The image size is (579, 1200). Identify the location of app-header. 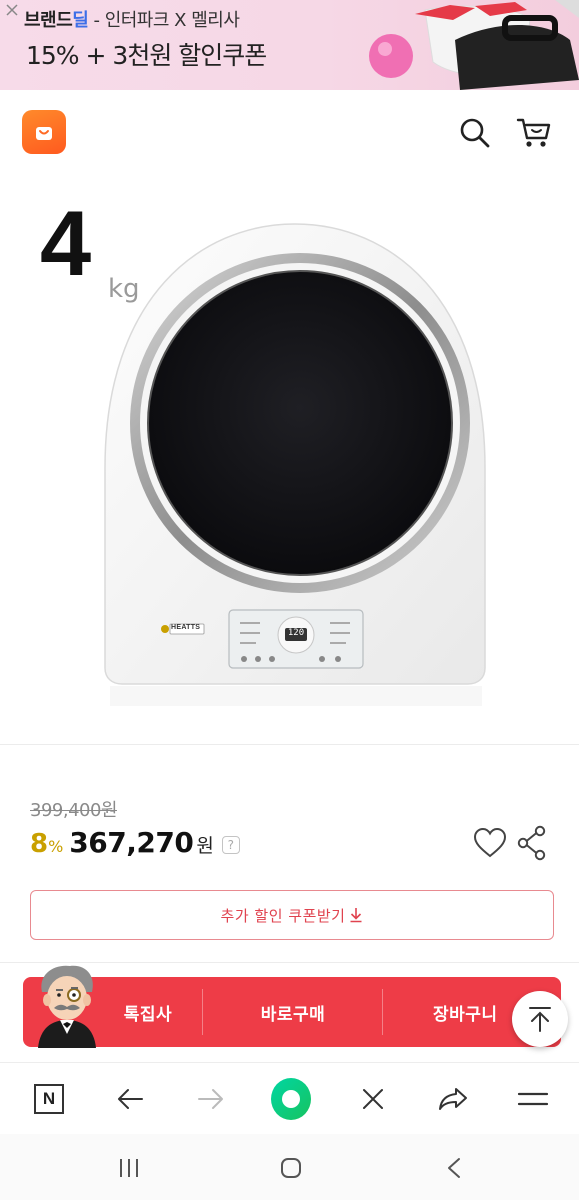
(289, 134).